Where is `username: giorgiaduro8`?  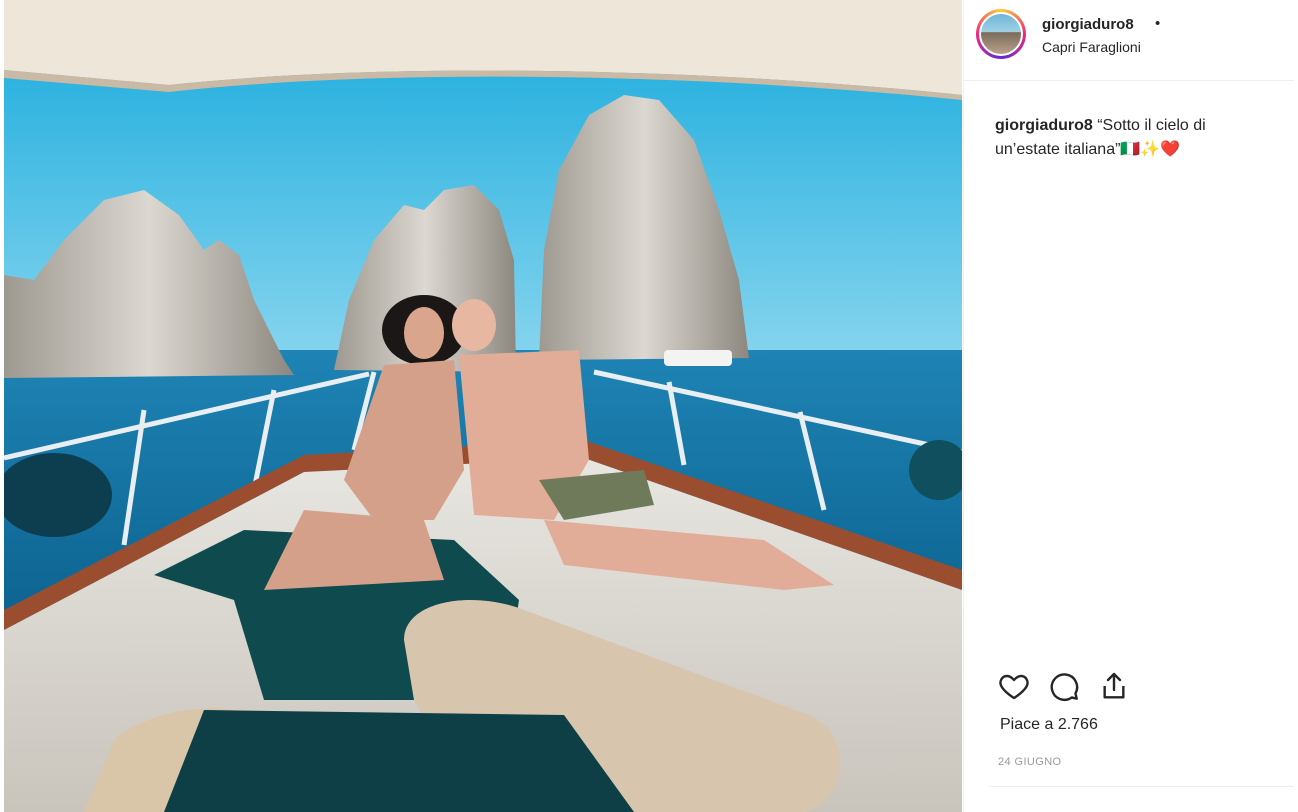 username: giorgiaduro8 is located at coordinates (1088, 24).